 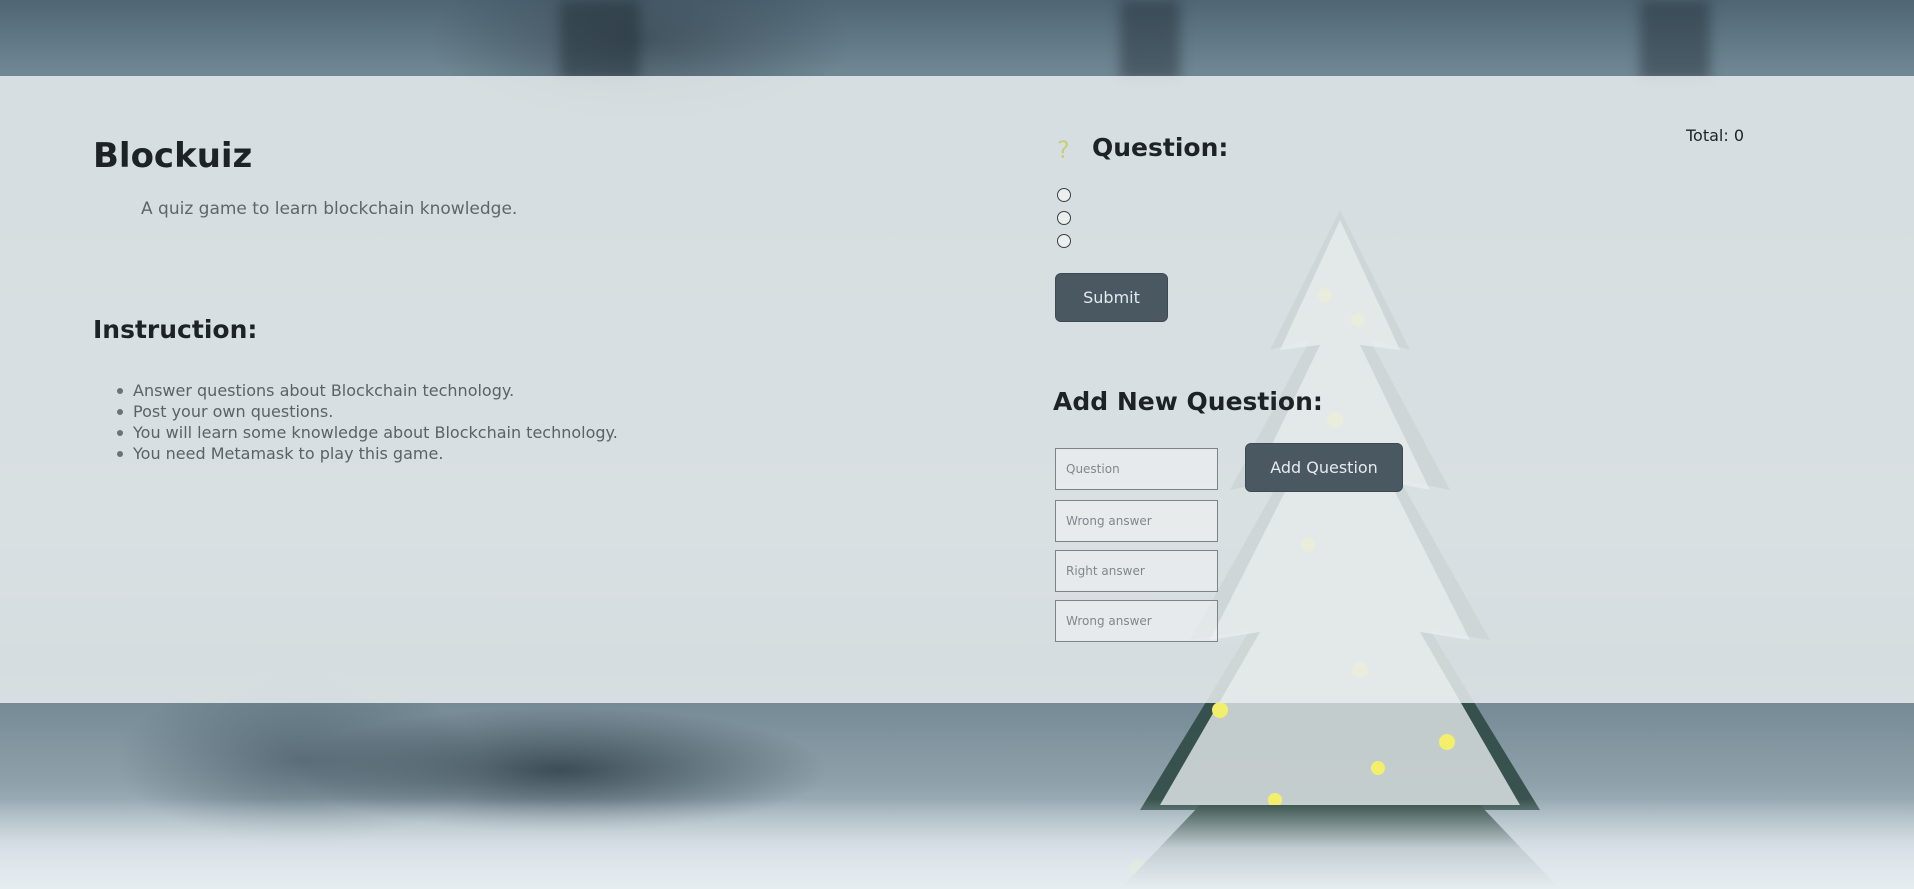 I want to click on question-input, so click(x=1136, y=469).